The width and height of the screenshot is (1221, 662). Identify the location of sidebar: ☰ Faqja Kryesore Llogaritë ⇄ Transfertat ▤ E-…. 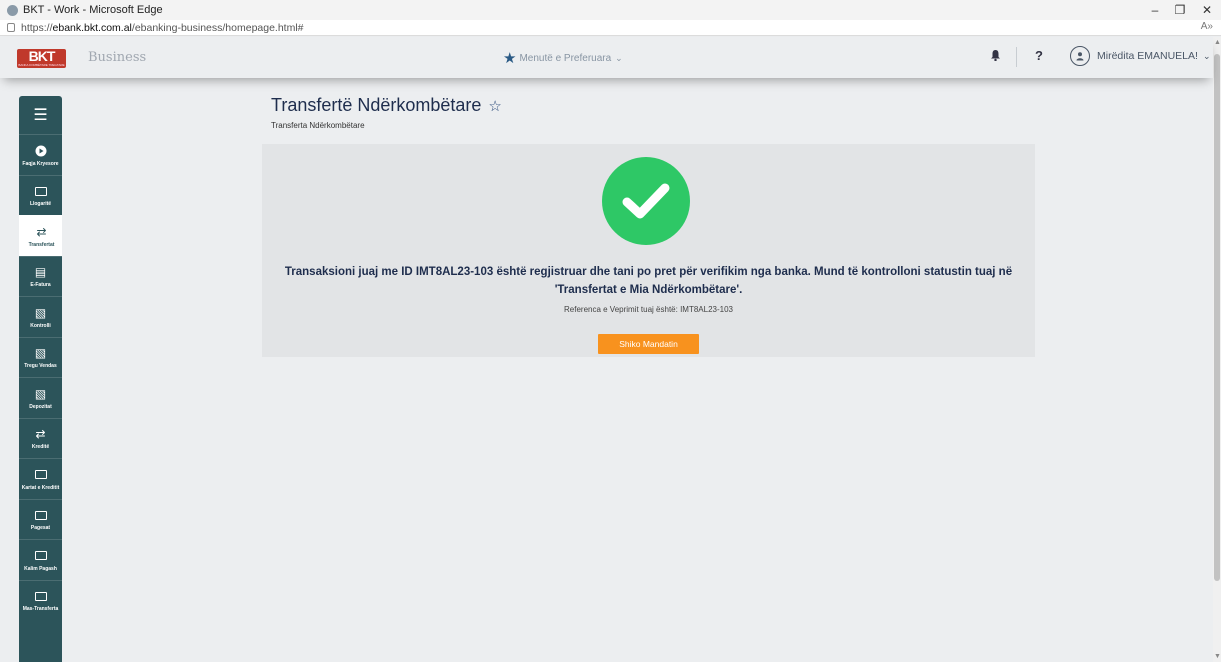
(40, 379).